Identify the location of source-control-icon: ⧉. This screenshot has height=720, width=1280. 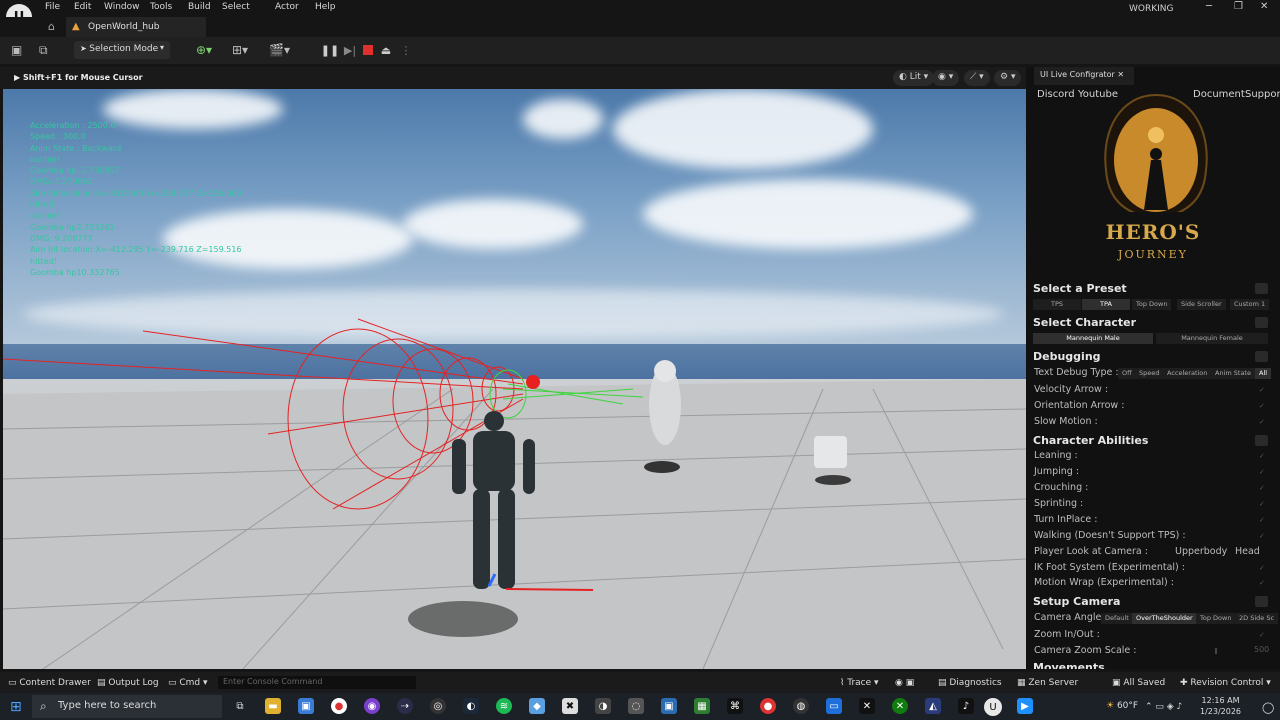
(43, 50).